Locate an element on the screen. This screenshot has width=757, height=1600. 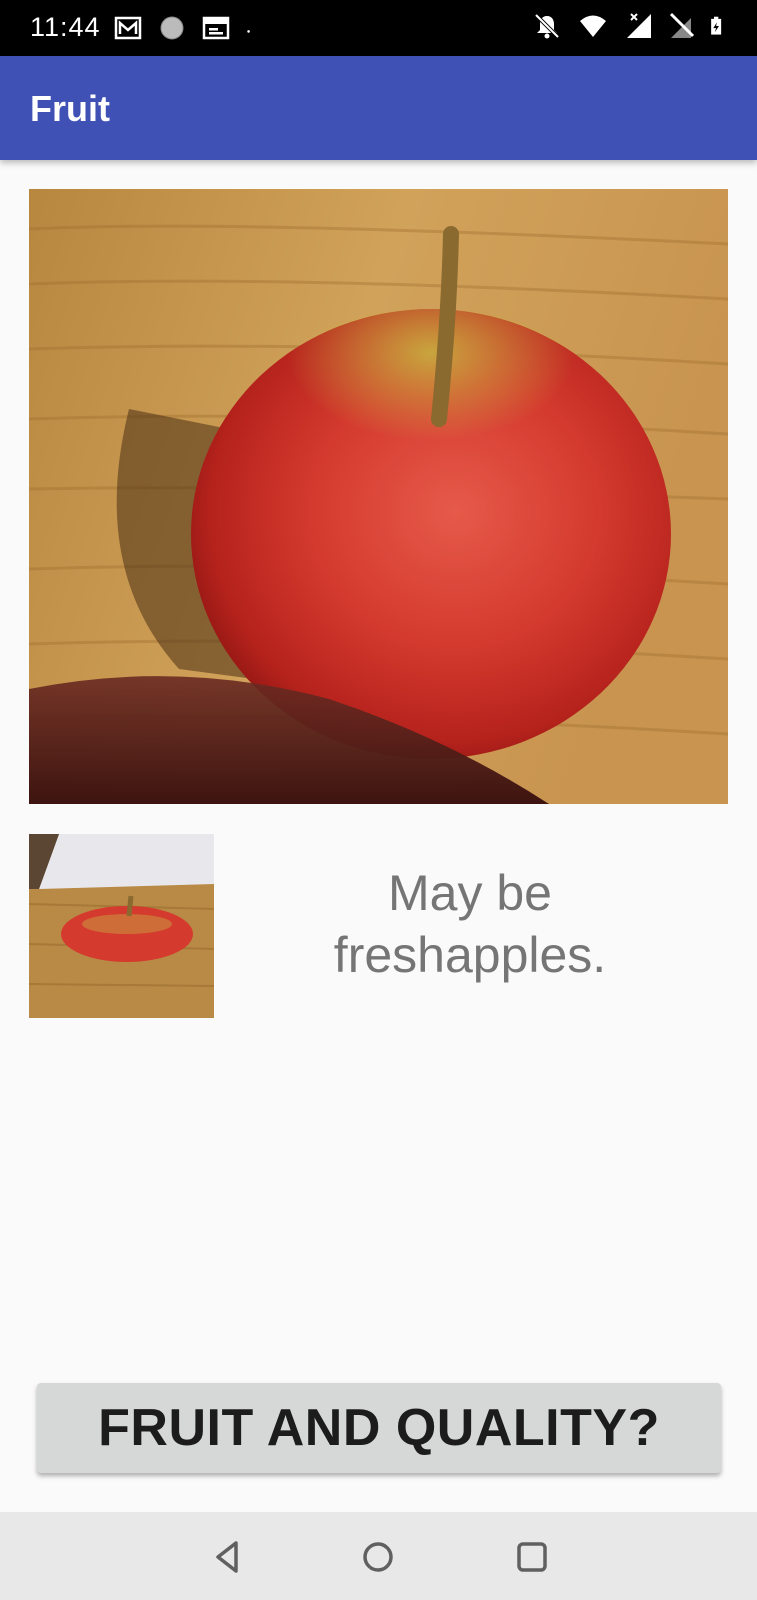
no-sim-icon is located at coordinates (682, 25).